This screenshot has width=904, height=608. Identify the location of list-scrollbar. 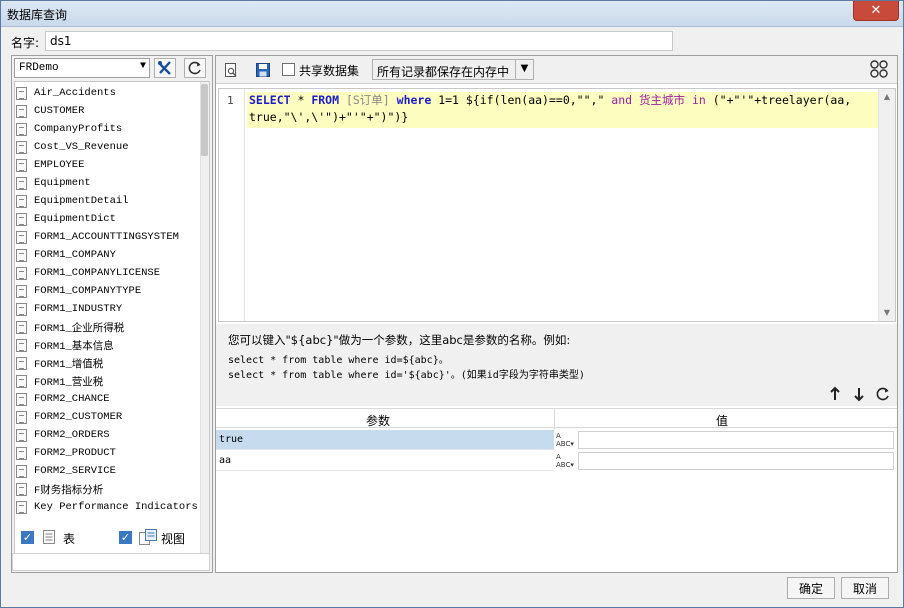
(204, 324).